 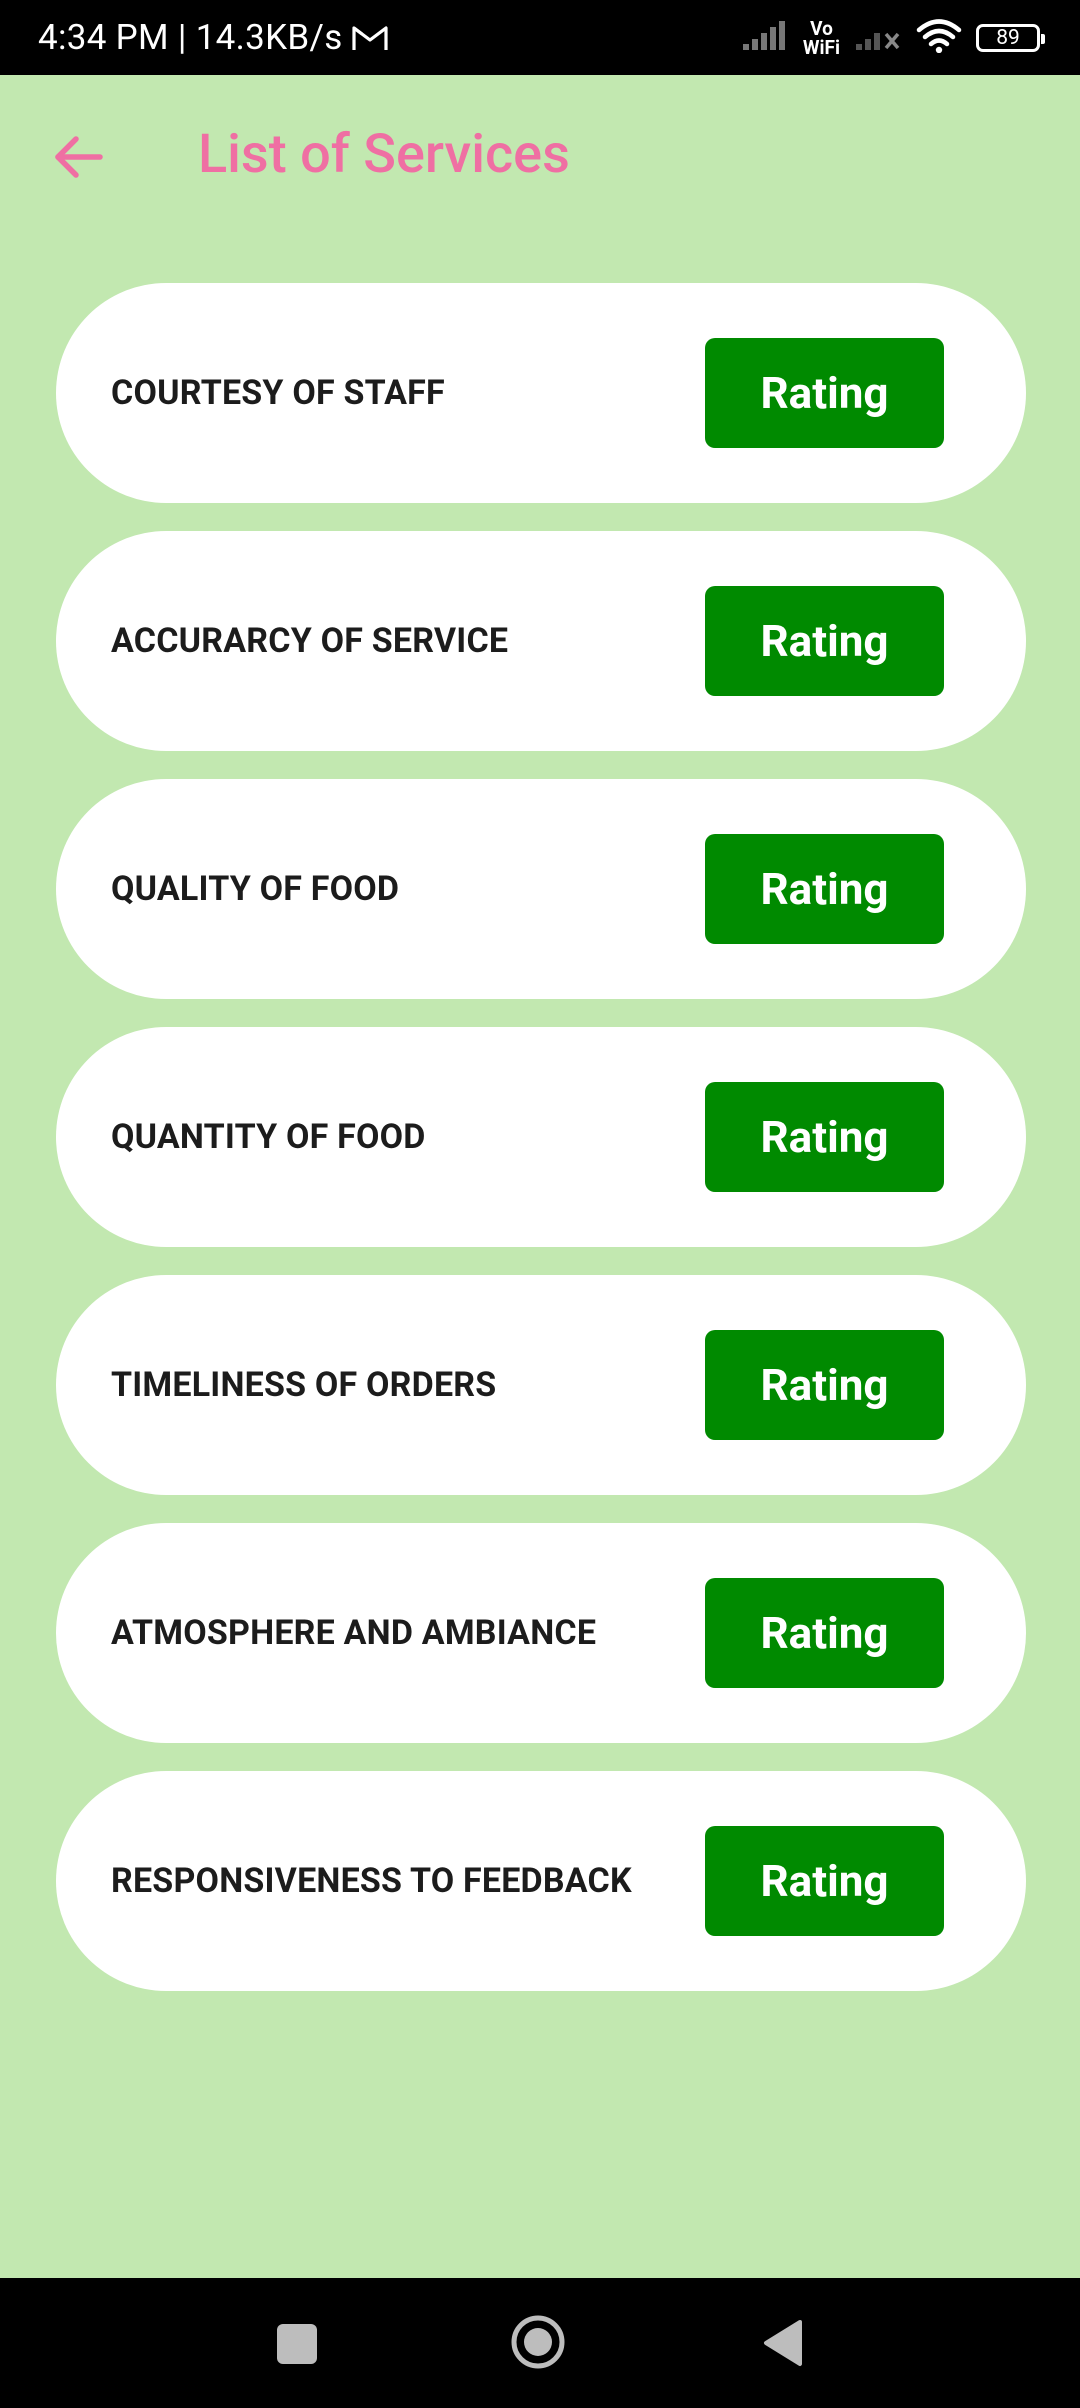 I want to click on service-card: TIMELINESS OF ORDERS Rating, so click(x=541, y=1385).